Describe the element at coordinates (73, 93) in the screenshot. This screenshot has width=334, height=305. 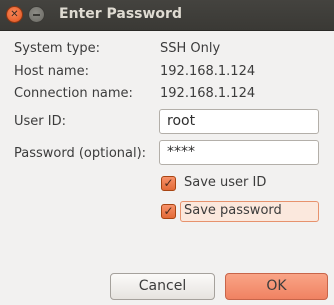
I see `connection-name-label: Connection name:` at that location.